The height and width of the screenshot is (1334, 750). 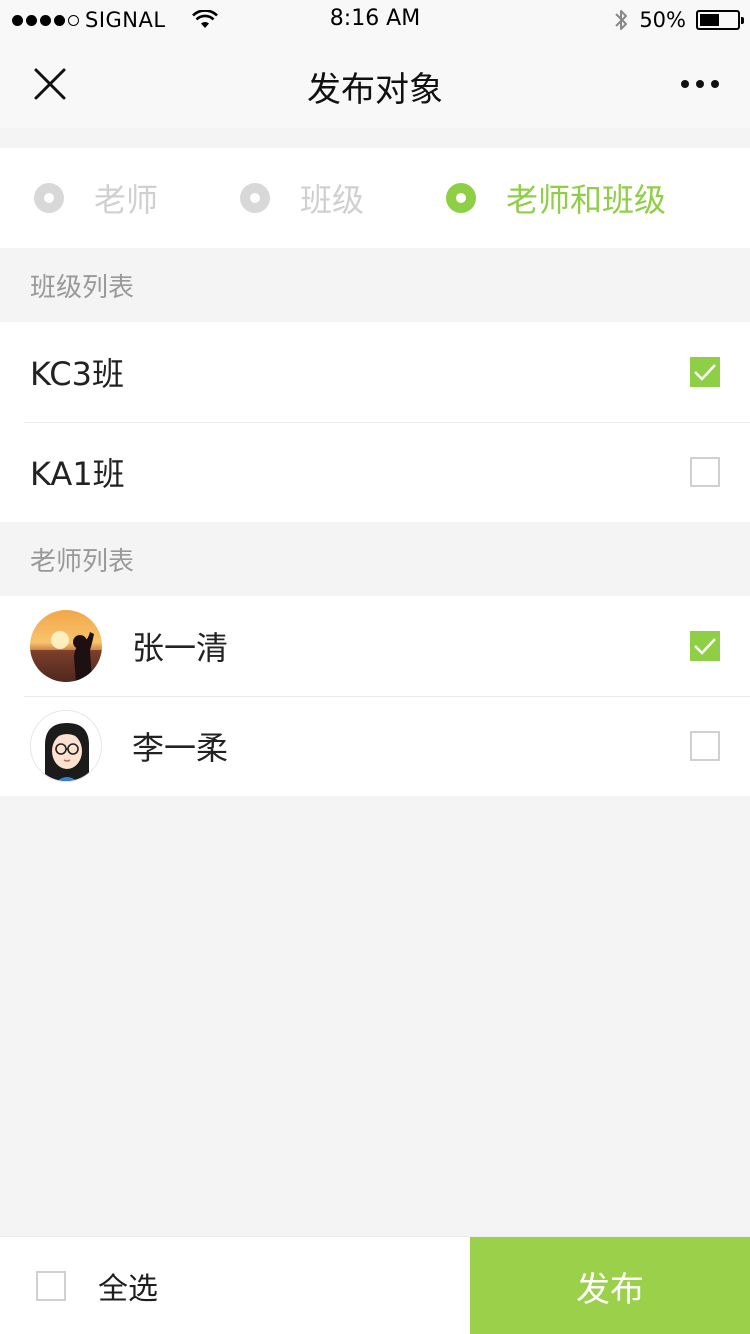 What do you see at coordinates (375, 1285) in the screenshot?
I see `bottom-action-bar: 全选 发布` at bounding box center [375, 1285].